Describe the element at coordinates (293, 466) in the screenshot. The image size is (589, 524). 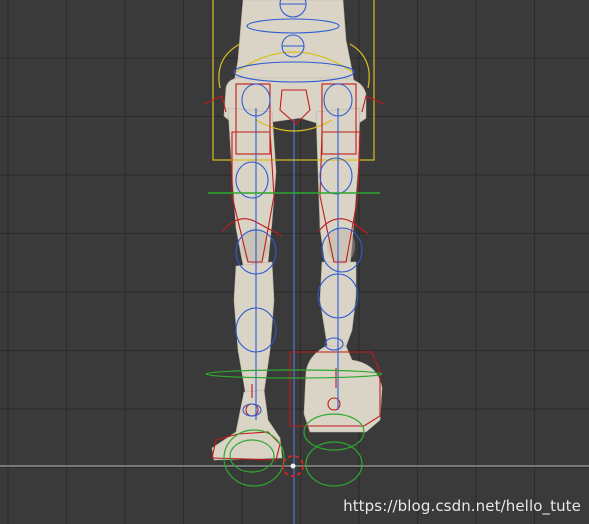
I see `3d-cursor-center` at that location.